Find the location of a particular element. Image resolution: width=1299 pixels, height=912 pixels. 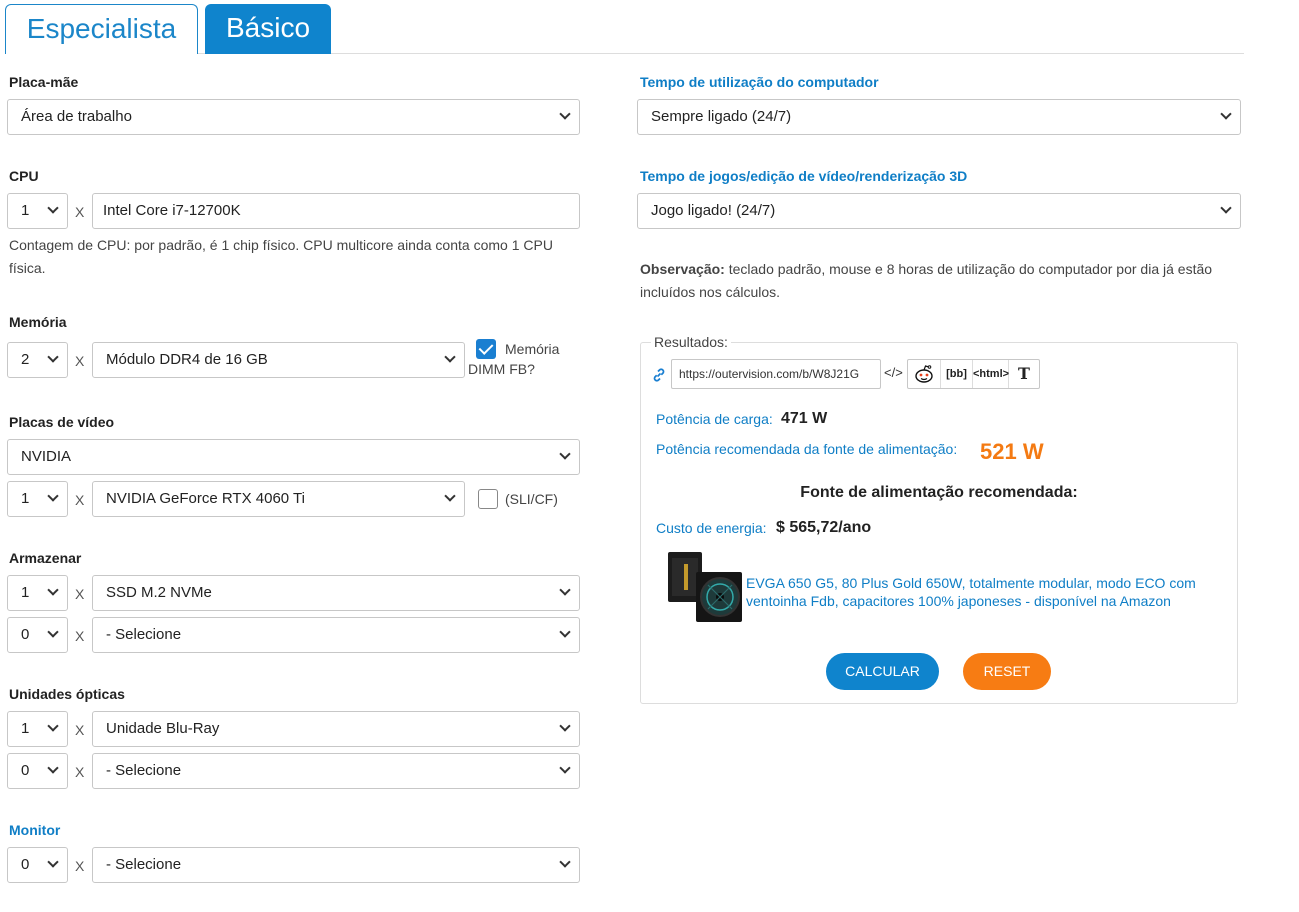

storage-type-value: SSD M.2 NVMe is located at coordinates (159, 592).